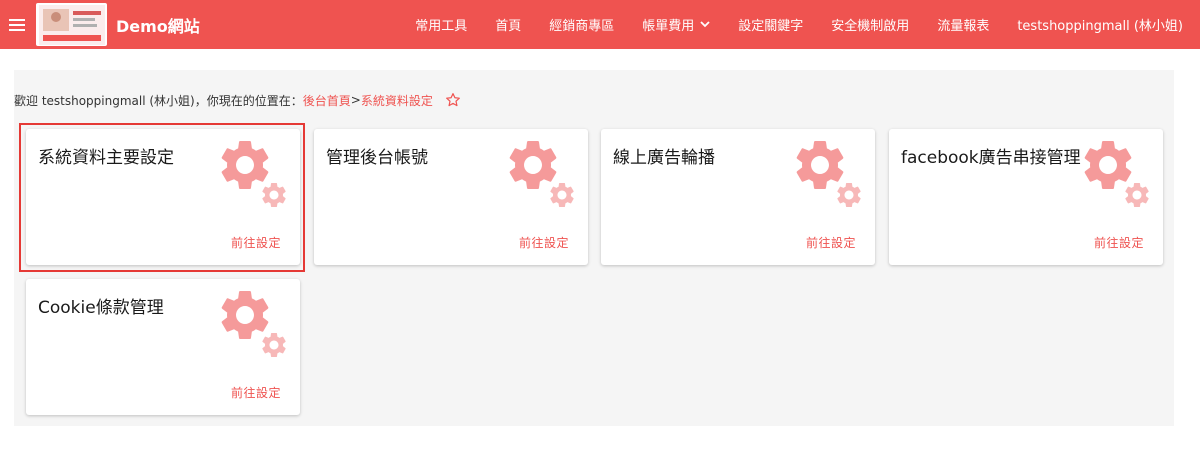 Image resolution: width=1200 pixels, height=472 pixels. Describe the element at coordinates (508, 24) in the screenshot. I see `nav-home: 首頁` at that location.